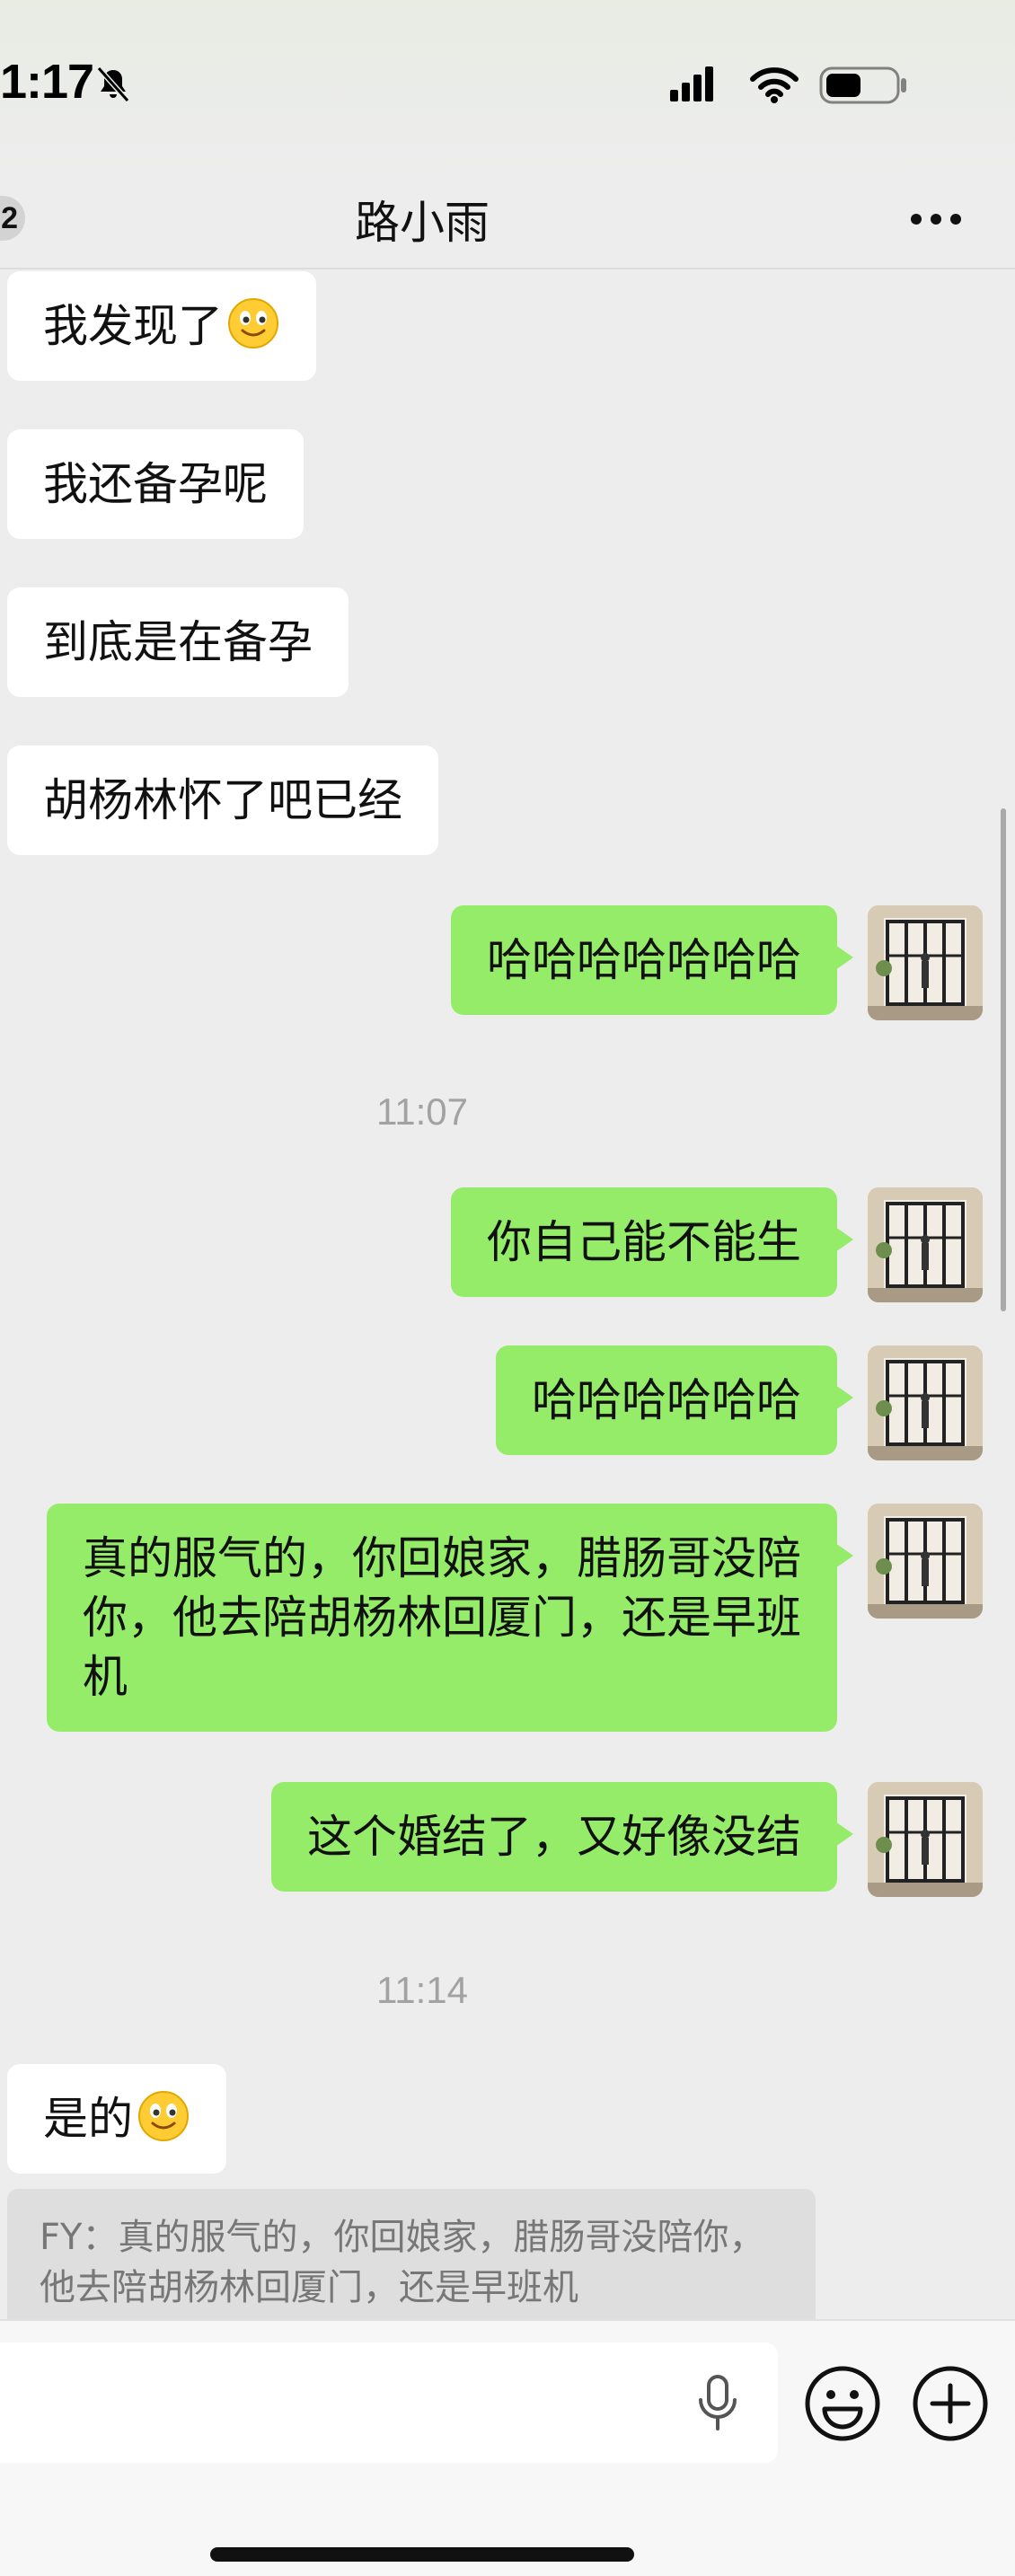 The height and width of the screenshot is (2576, 1015). Describe the element at coordinates (691, 83) in the screenshot. I see `cellular-signal-icon` at that location.